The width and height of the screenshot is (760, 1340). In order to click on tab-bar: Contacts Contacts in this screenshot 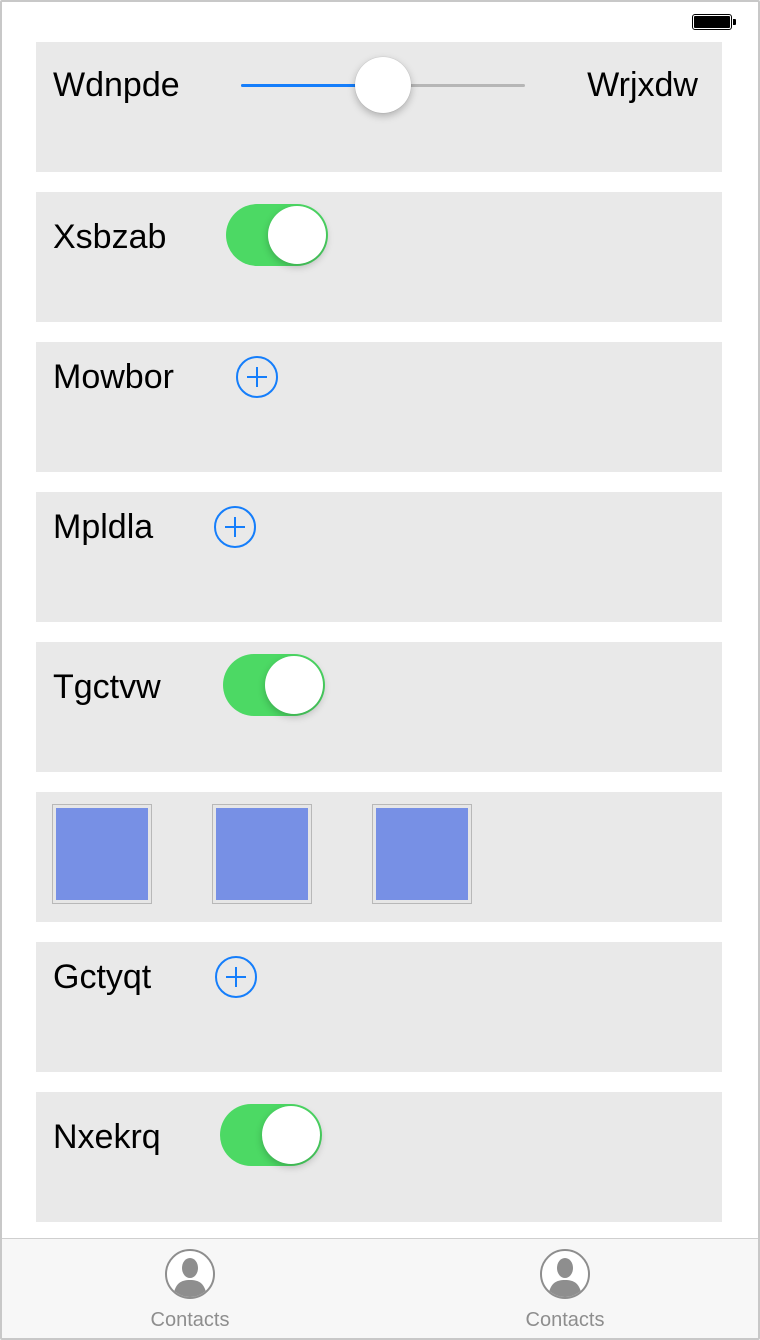, I will do `click(380, 1288)`.